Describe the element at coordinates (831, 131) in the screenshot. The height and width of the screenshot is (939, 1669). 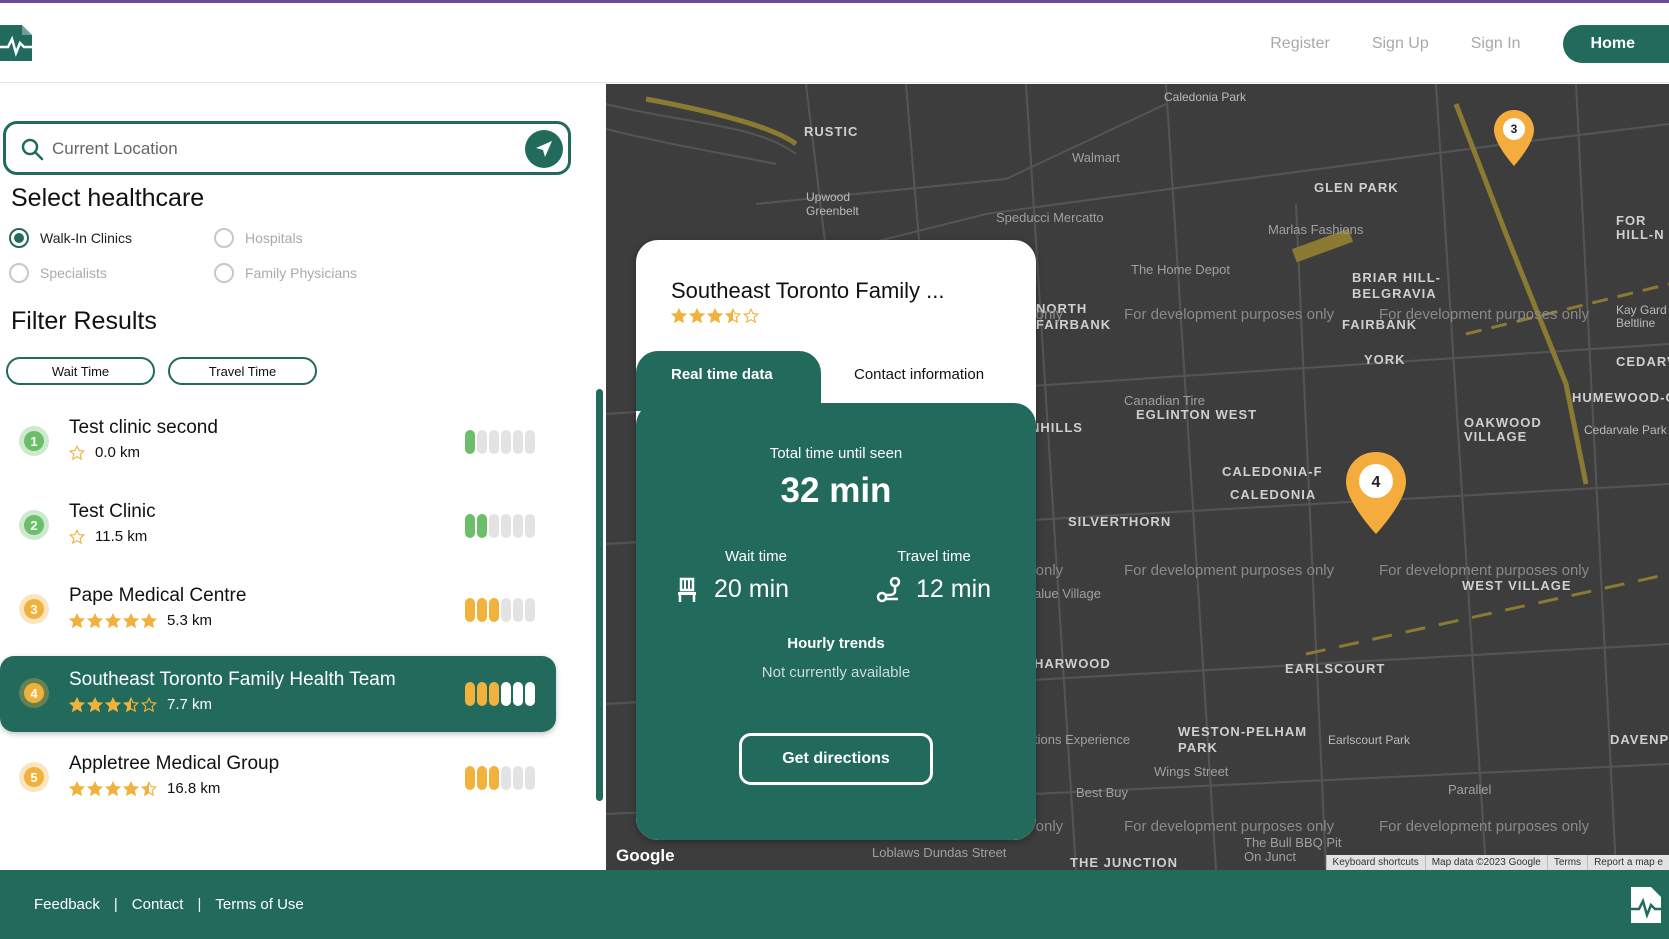
I see `map-label: RUSTIC` at that location.